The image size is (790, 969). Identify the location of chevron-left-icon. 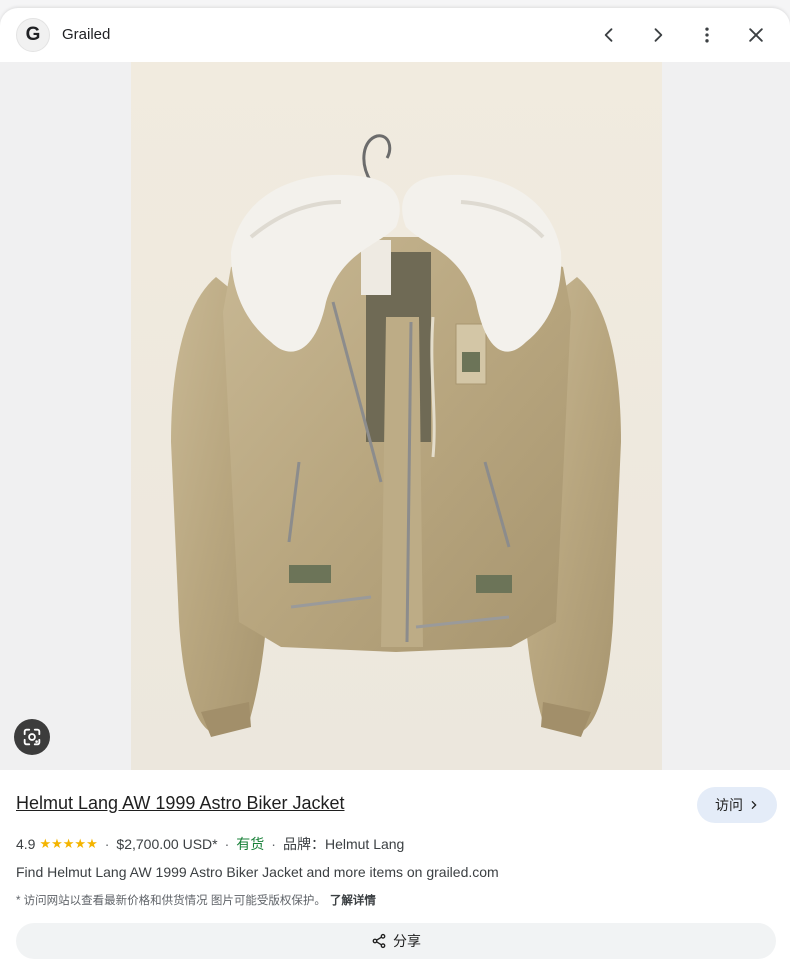
(608, 35).